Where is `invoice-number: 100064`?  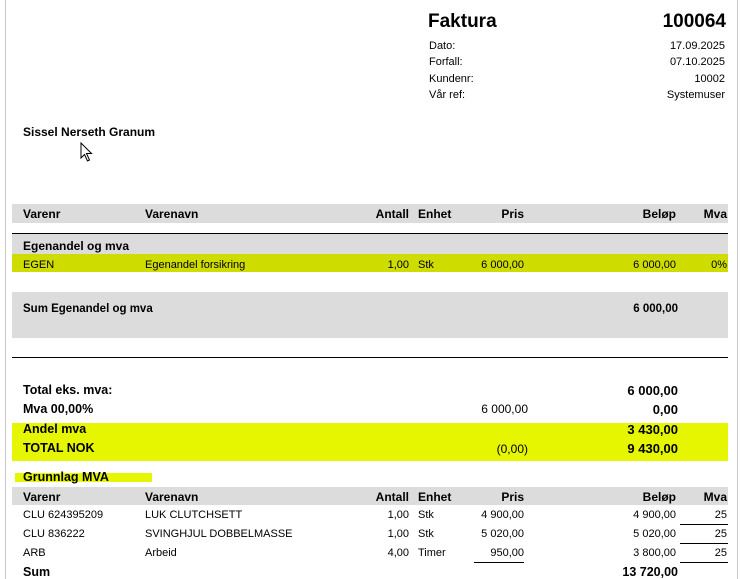 invoice-number: 100064 is located at coordinates (694, 21).